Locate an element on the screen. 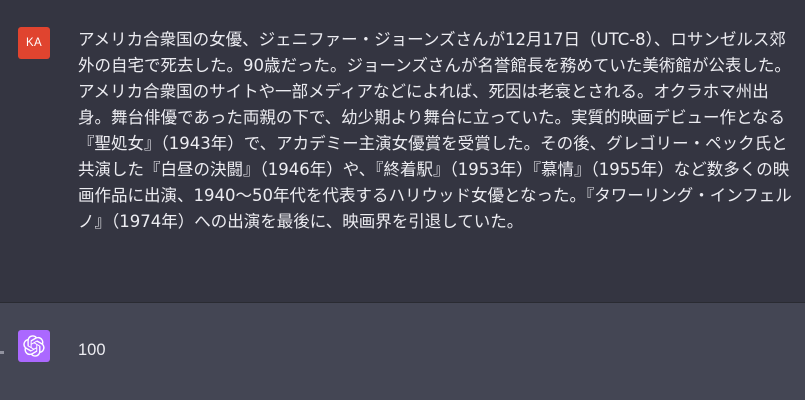  user-avatar: KA is located at coordinates (34, 43).